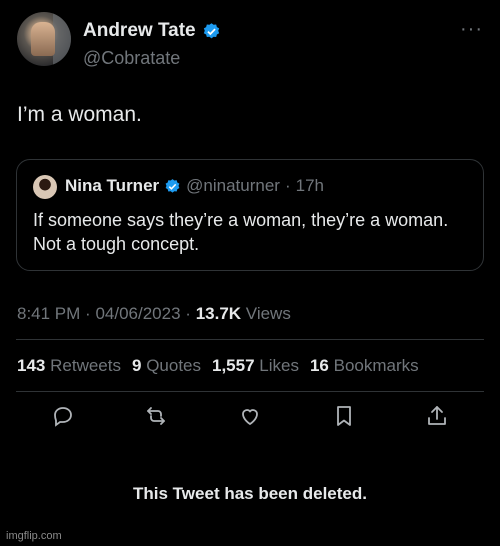 The width and height of the screenshot is (500, 546). What do you see at coordinates (136, 365) in the screenshot?
I see `quotes-count: 9` at bounding box center [136, 365].